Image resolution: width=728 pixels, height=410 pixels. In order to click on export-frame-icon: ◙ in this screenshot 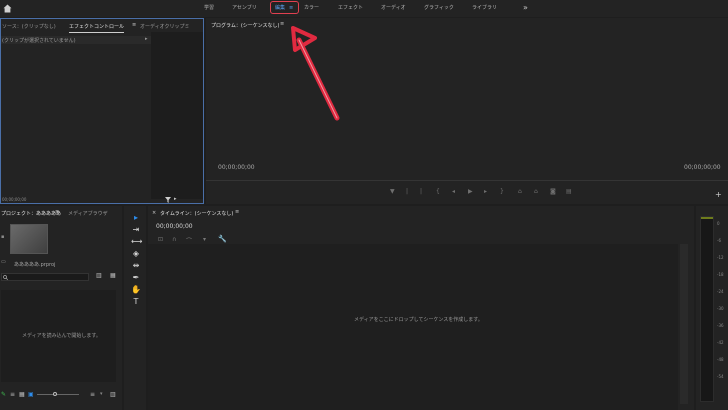, I will do `click(553, 191)`.